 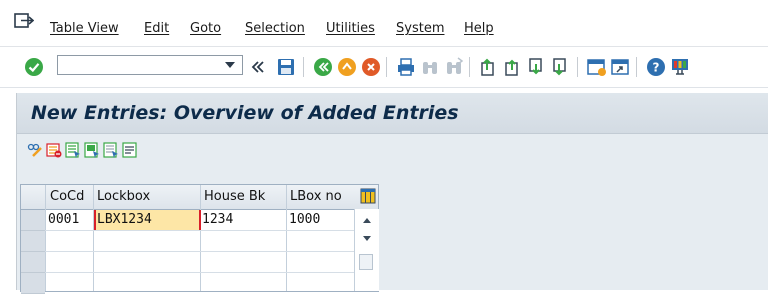 What do you see at coordinates (258, 67) in the screenshot?
I see `back-chevron-icon` at bounding box center [258, 67].